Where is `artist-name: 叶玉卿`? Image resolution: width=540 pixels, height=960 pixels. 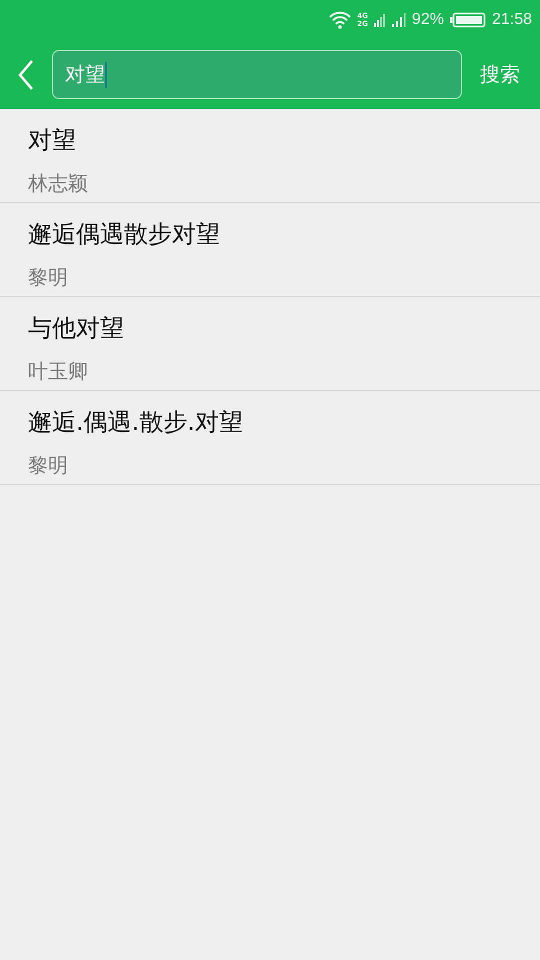 artist-name: 叶玉卿 is located at coordinates (58, 371).